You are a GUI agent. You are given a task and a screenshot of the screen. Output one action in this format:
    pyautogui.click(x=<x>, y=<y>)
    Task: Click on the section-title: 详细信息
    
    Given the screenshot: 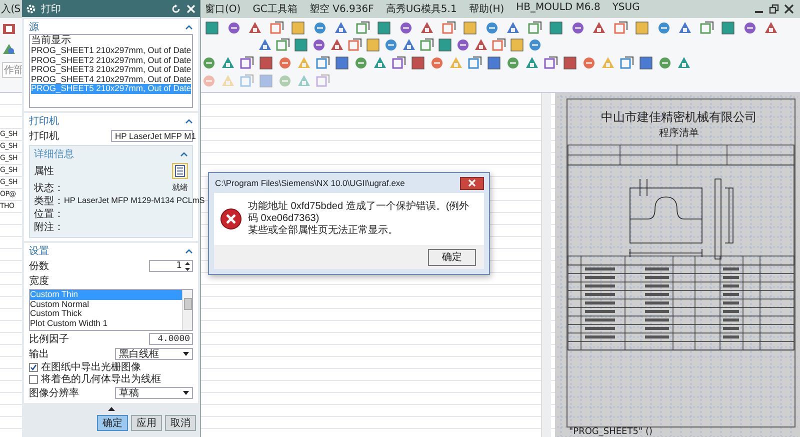 What is the action you would take?
    pyautogui.click(x=54, y=154)
    